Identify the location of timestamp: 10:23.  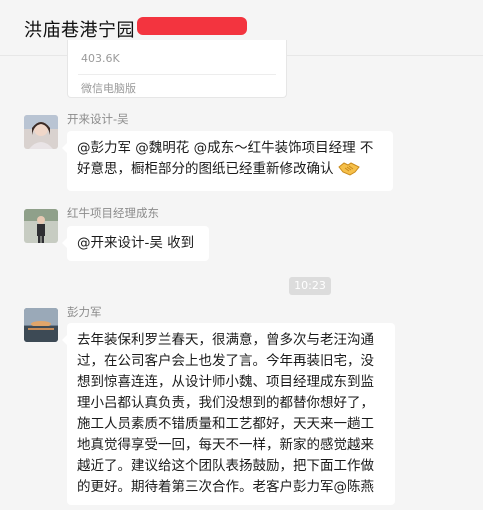
(310, 286).